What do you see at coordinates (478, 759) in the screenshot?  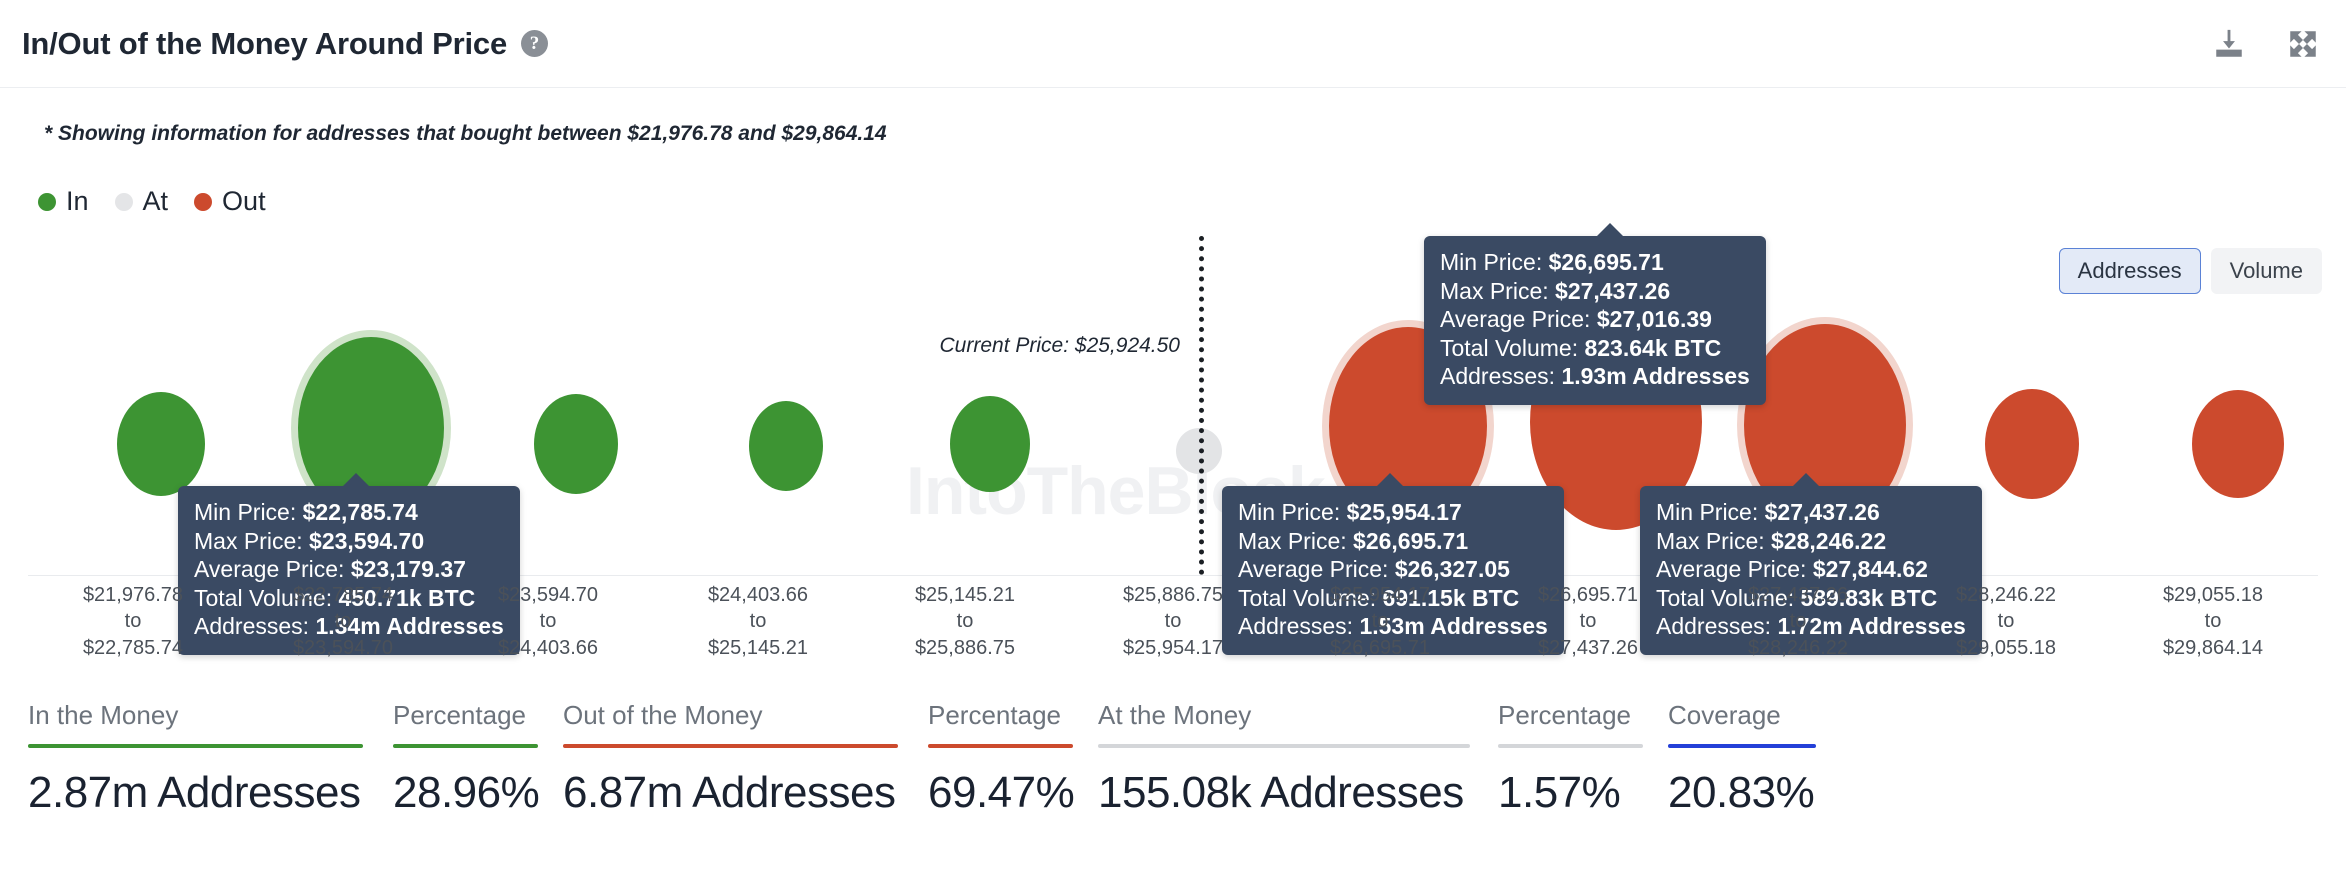 I see `stat-in-percentage: Percentage 28.96%` at bounding box center [478, 759].